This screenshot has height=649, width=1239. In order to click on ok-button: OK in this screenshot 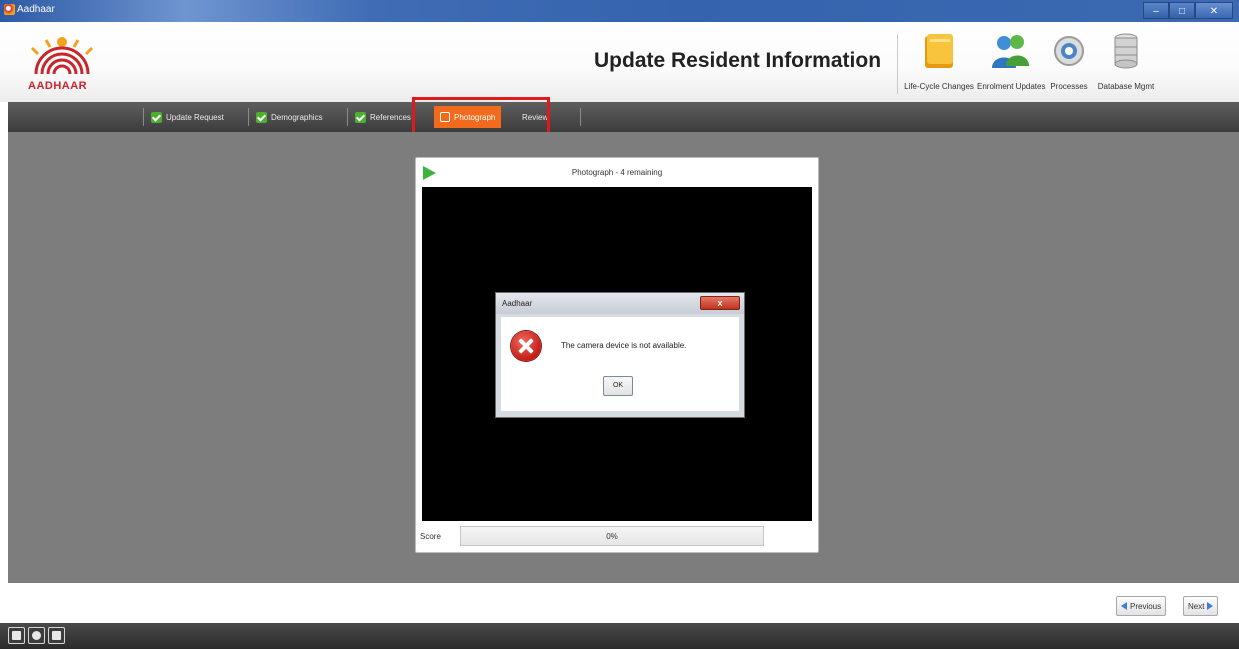, I will do `click(618, 386)`.